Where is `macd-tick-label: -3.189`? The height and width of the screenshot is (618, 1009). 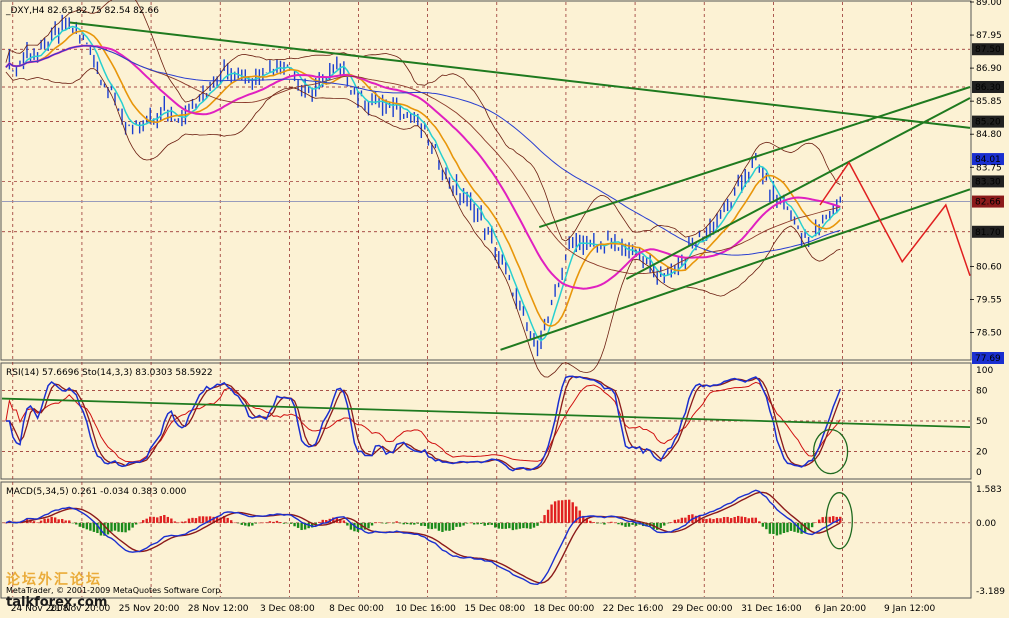 macd-tick-label: -3.189 is located at coordinates (990, 592).